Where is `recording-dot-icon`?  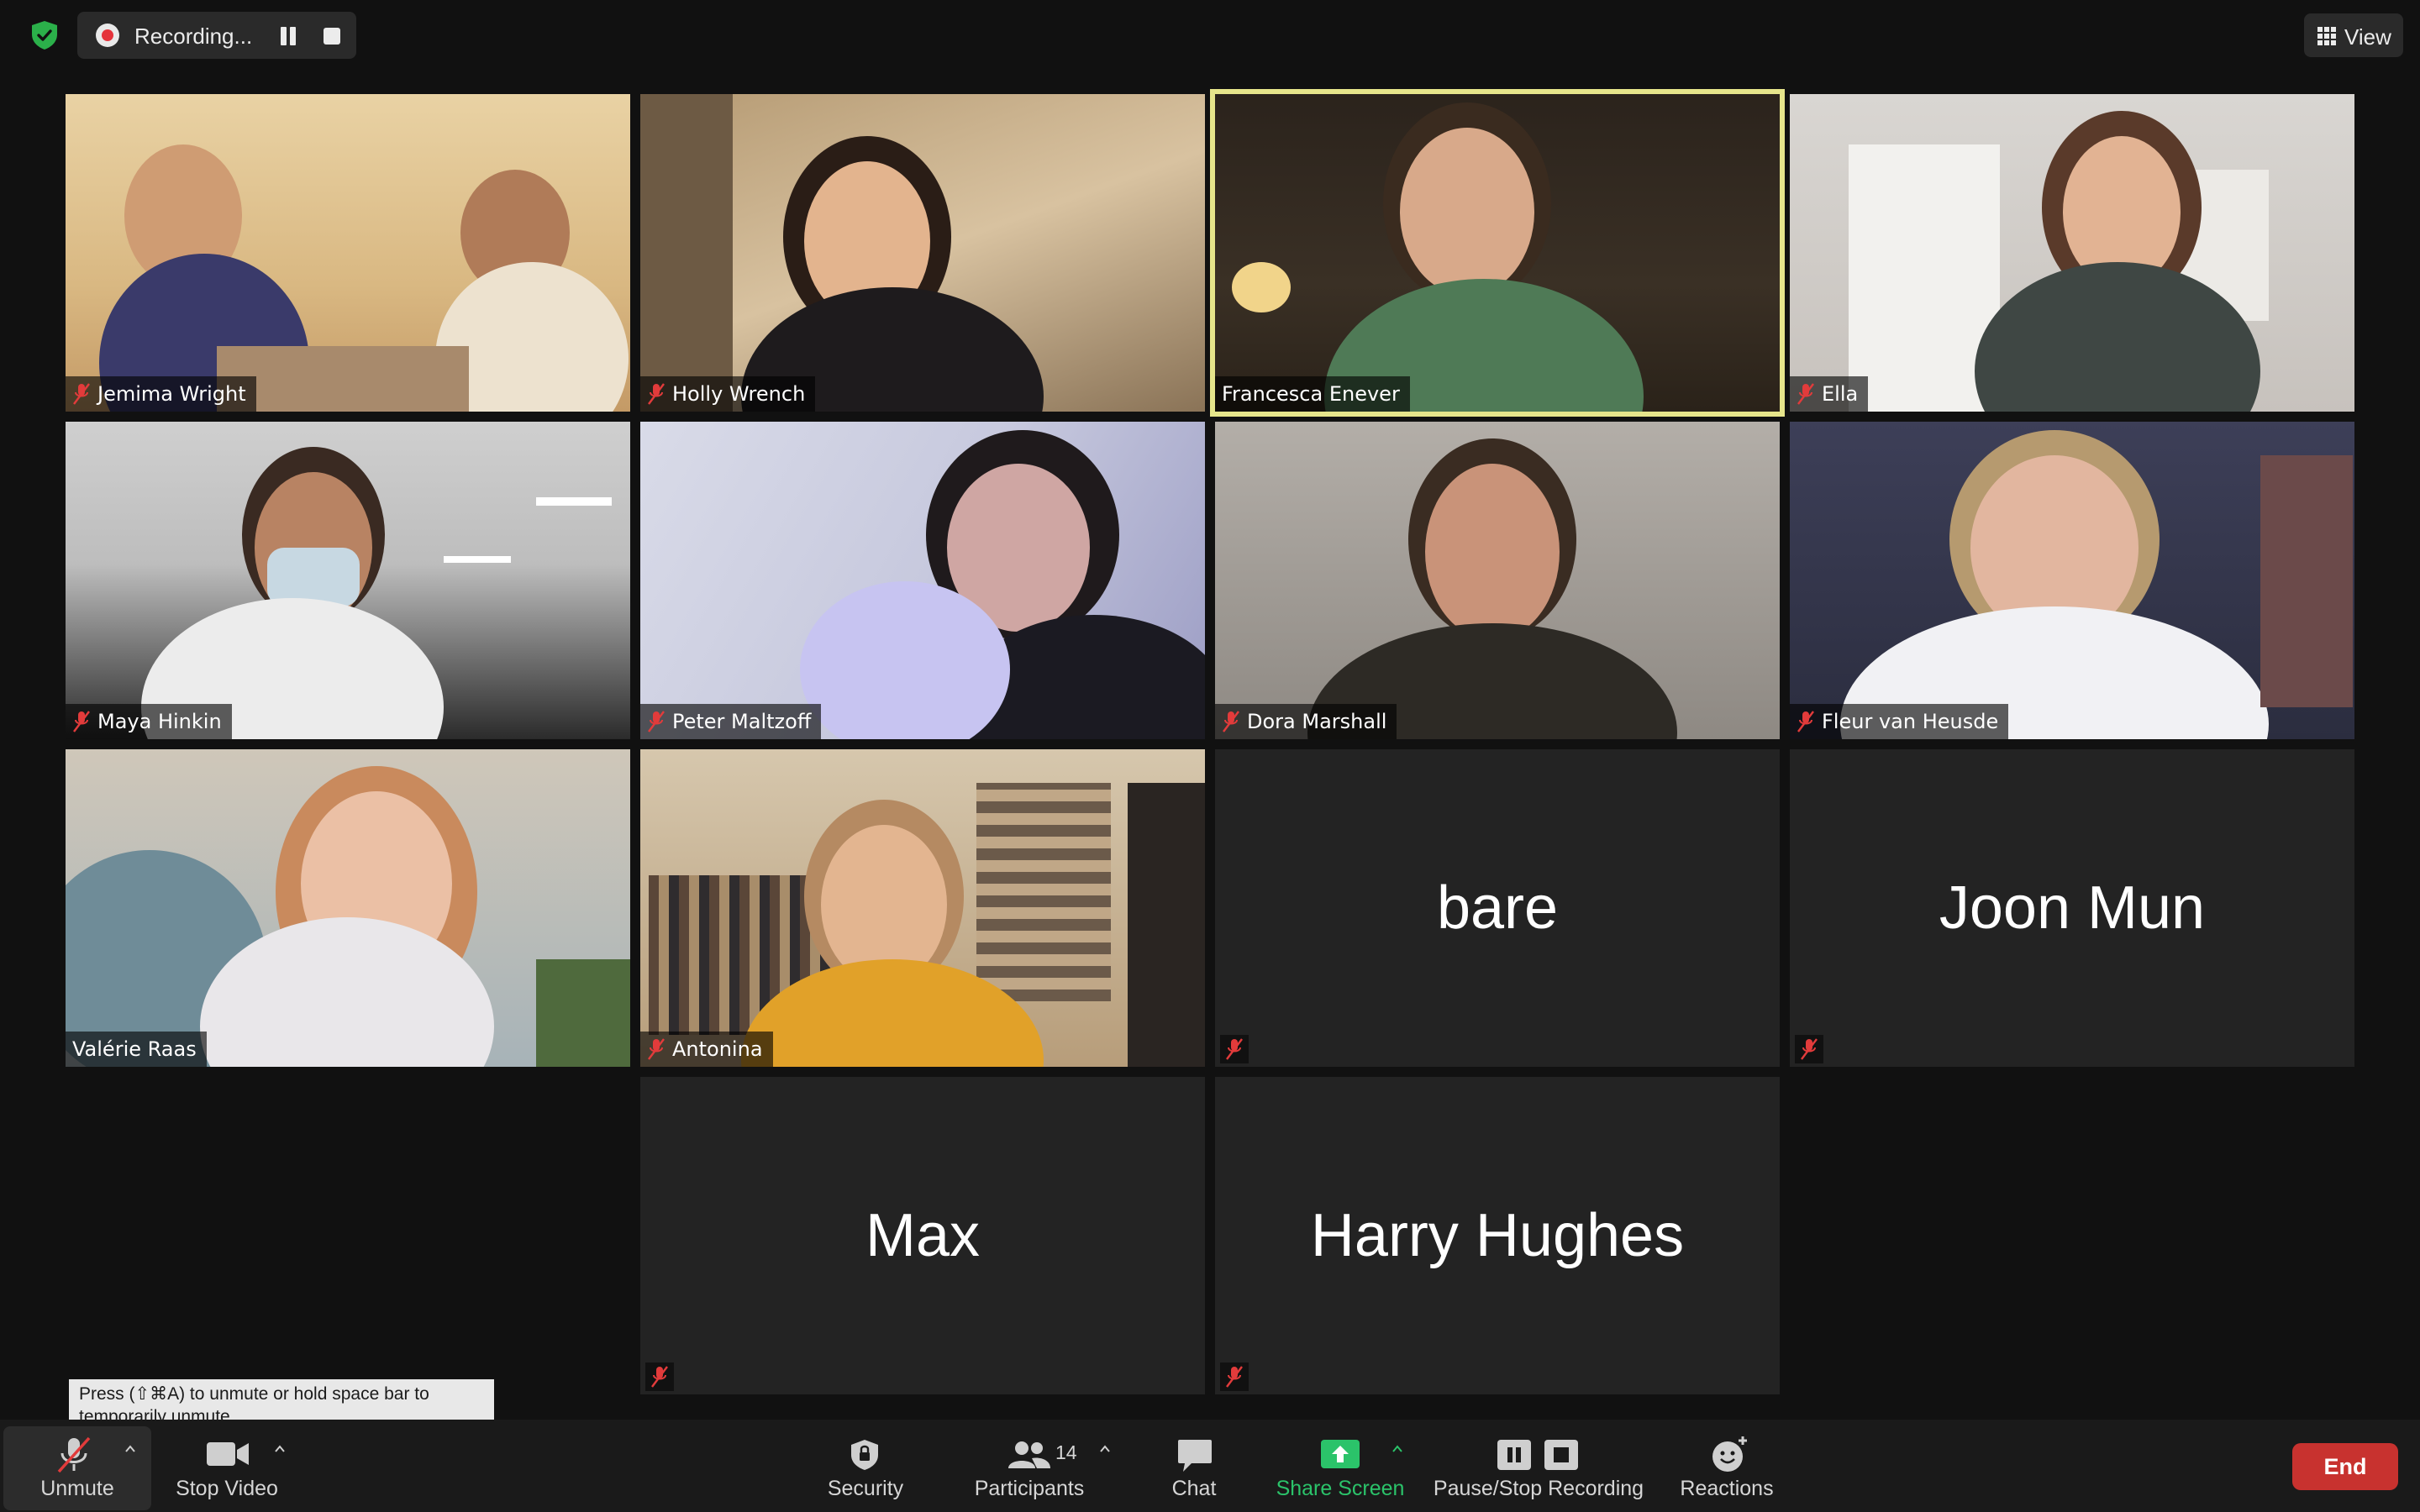
recording-dot-icon is located at coordinates (107, 35).